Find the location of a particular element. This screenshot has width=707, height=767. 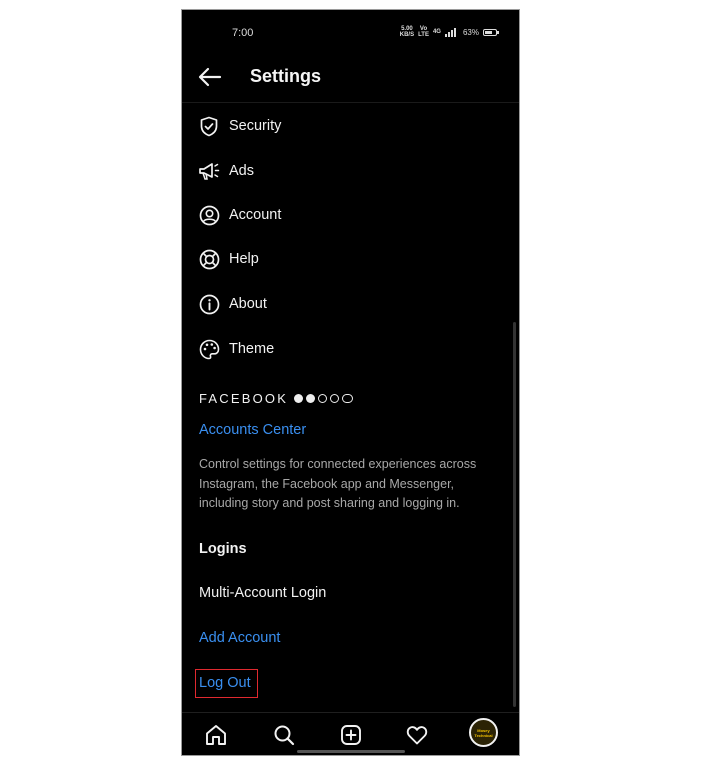

messenger-icon is located at coordinates (311, 398).